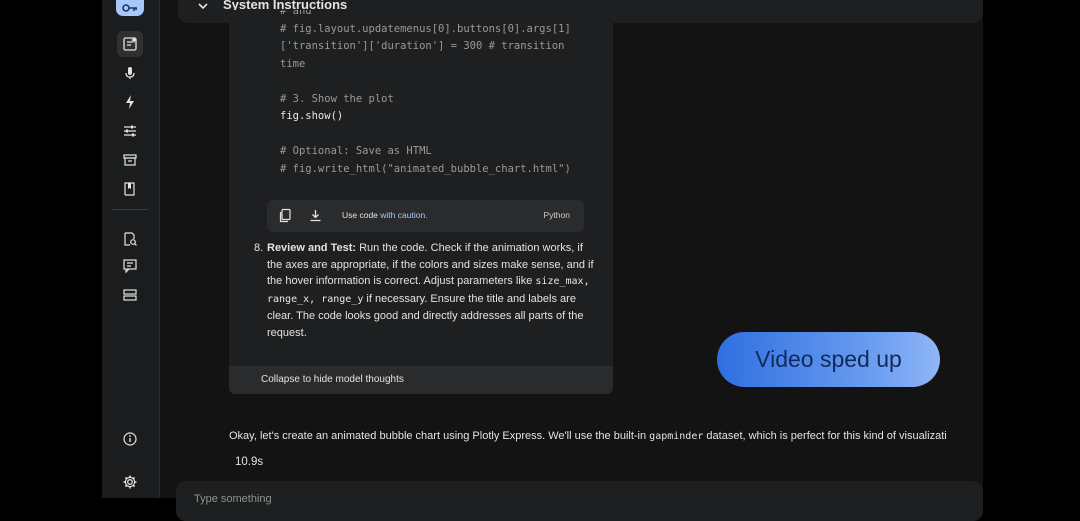 This screenshot has width=1080, height=521. Describe the element at coordinates (51, 249) in the screenshot. I see `letterbox-left` at that location.